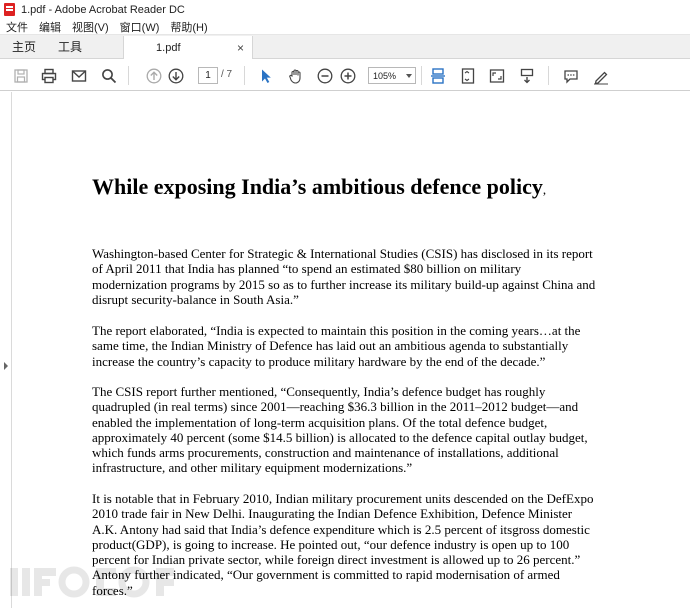 The height and width of the screenshot is (608, 690). What do you see at coordinates (168, 47) in the screenshot?
I see `tab-document-label: 1.pdf` at bounding box center [168, 47].